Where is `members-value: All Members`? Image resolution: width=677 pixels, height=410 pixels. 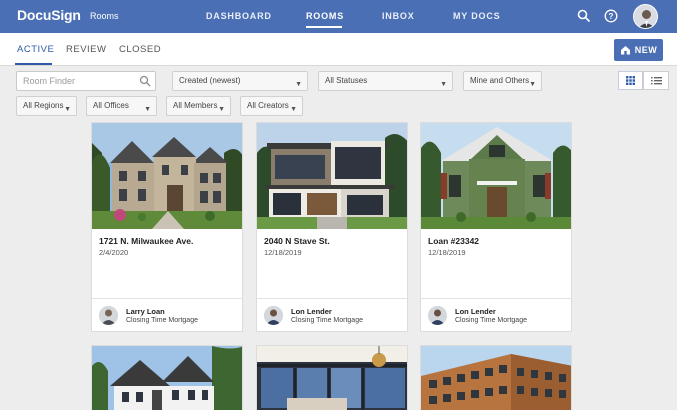 members-value: All Members is located at coordinates (195, 105).